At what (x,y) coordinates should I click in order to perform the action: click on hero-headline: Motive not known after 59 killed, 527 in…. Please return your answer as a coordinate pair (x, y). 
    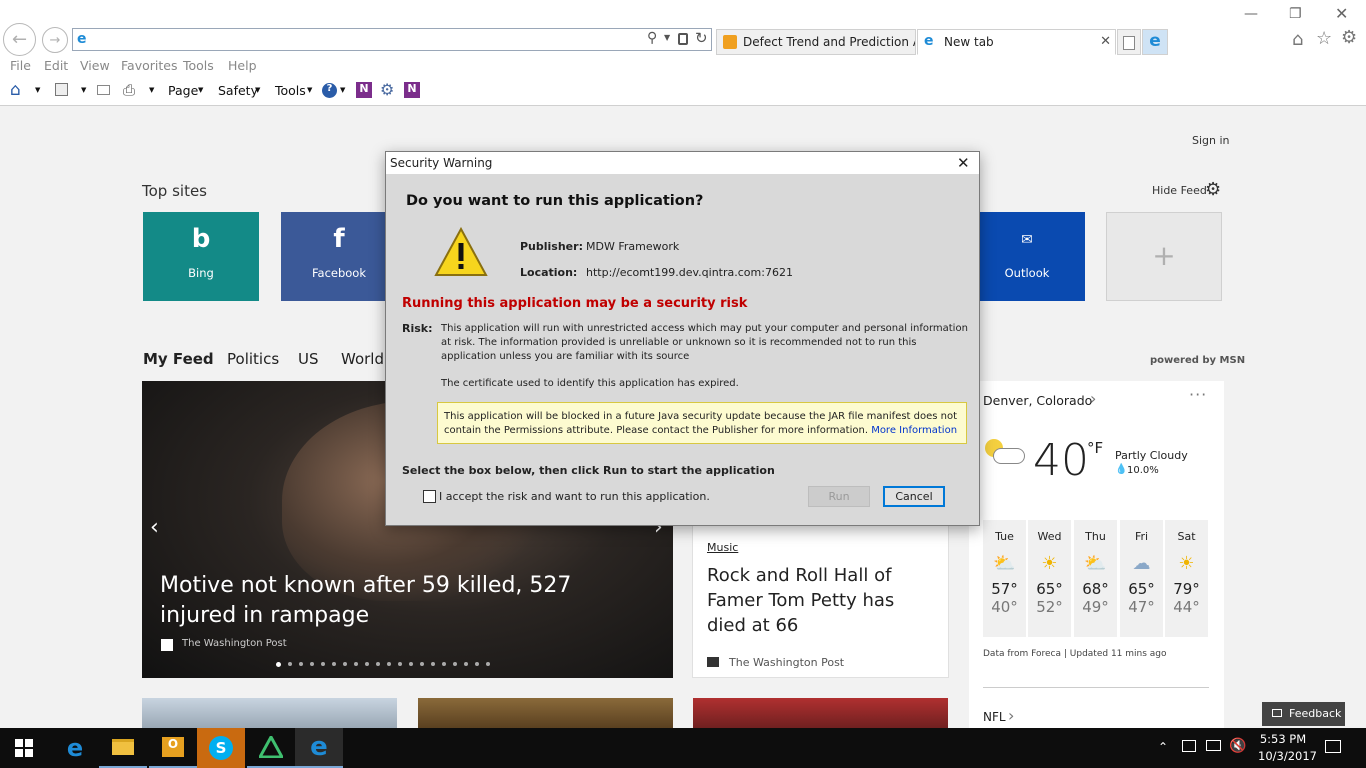
    Looking at the image, I should click on (400, 601).